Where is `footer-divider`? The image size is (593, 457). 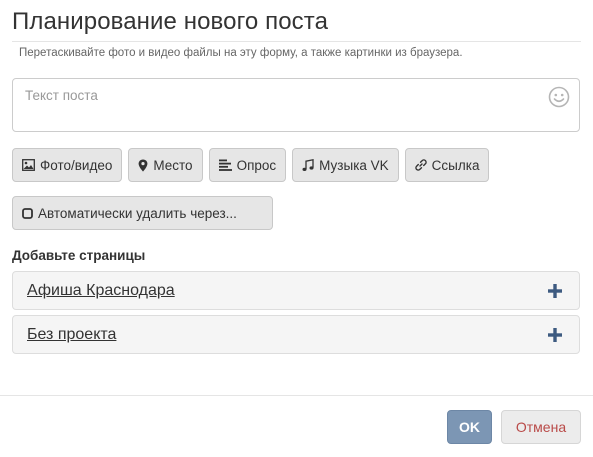 footer-divider is located at coordinates (296, 395).